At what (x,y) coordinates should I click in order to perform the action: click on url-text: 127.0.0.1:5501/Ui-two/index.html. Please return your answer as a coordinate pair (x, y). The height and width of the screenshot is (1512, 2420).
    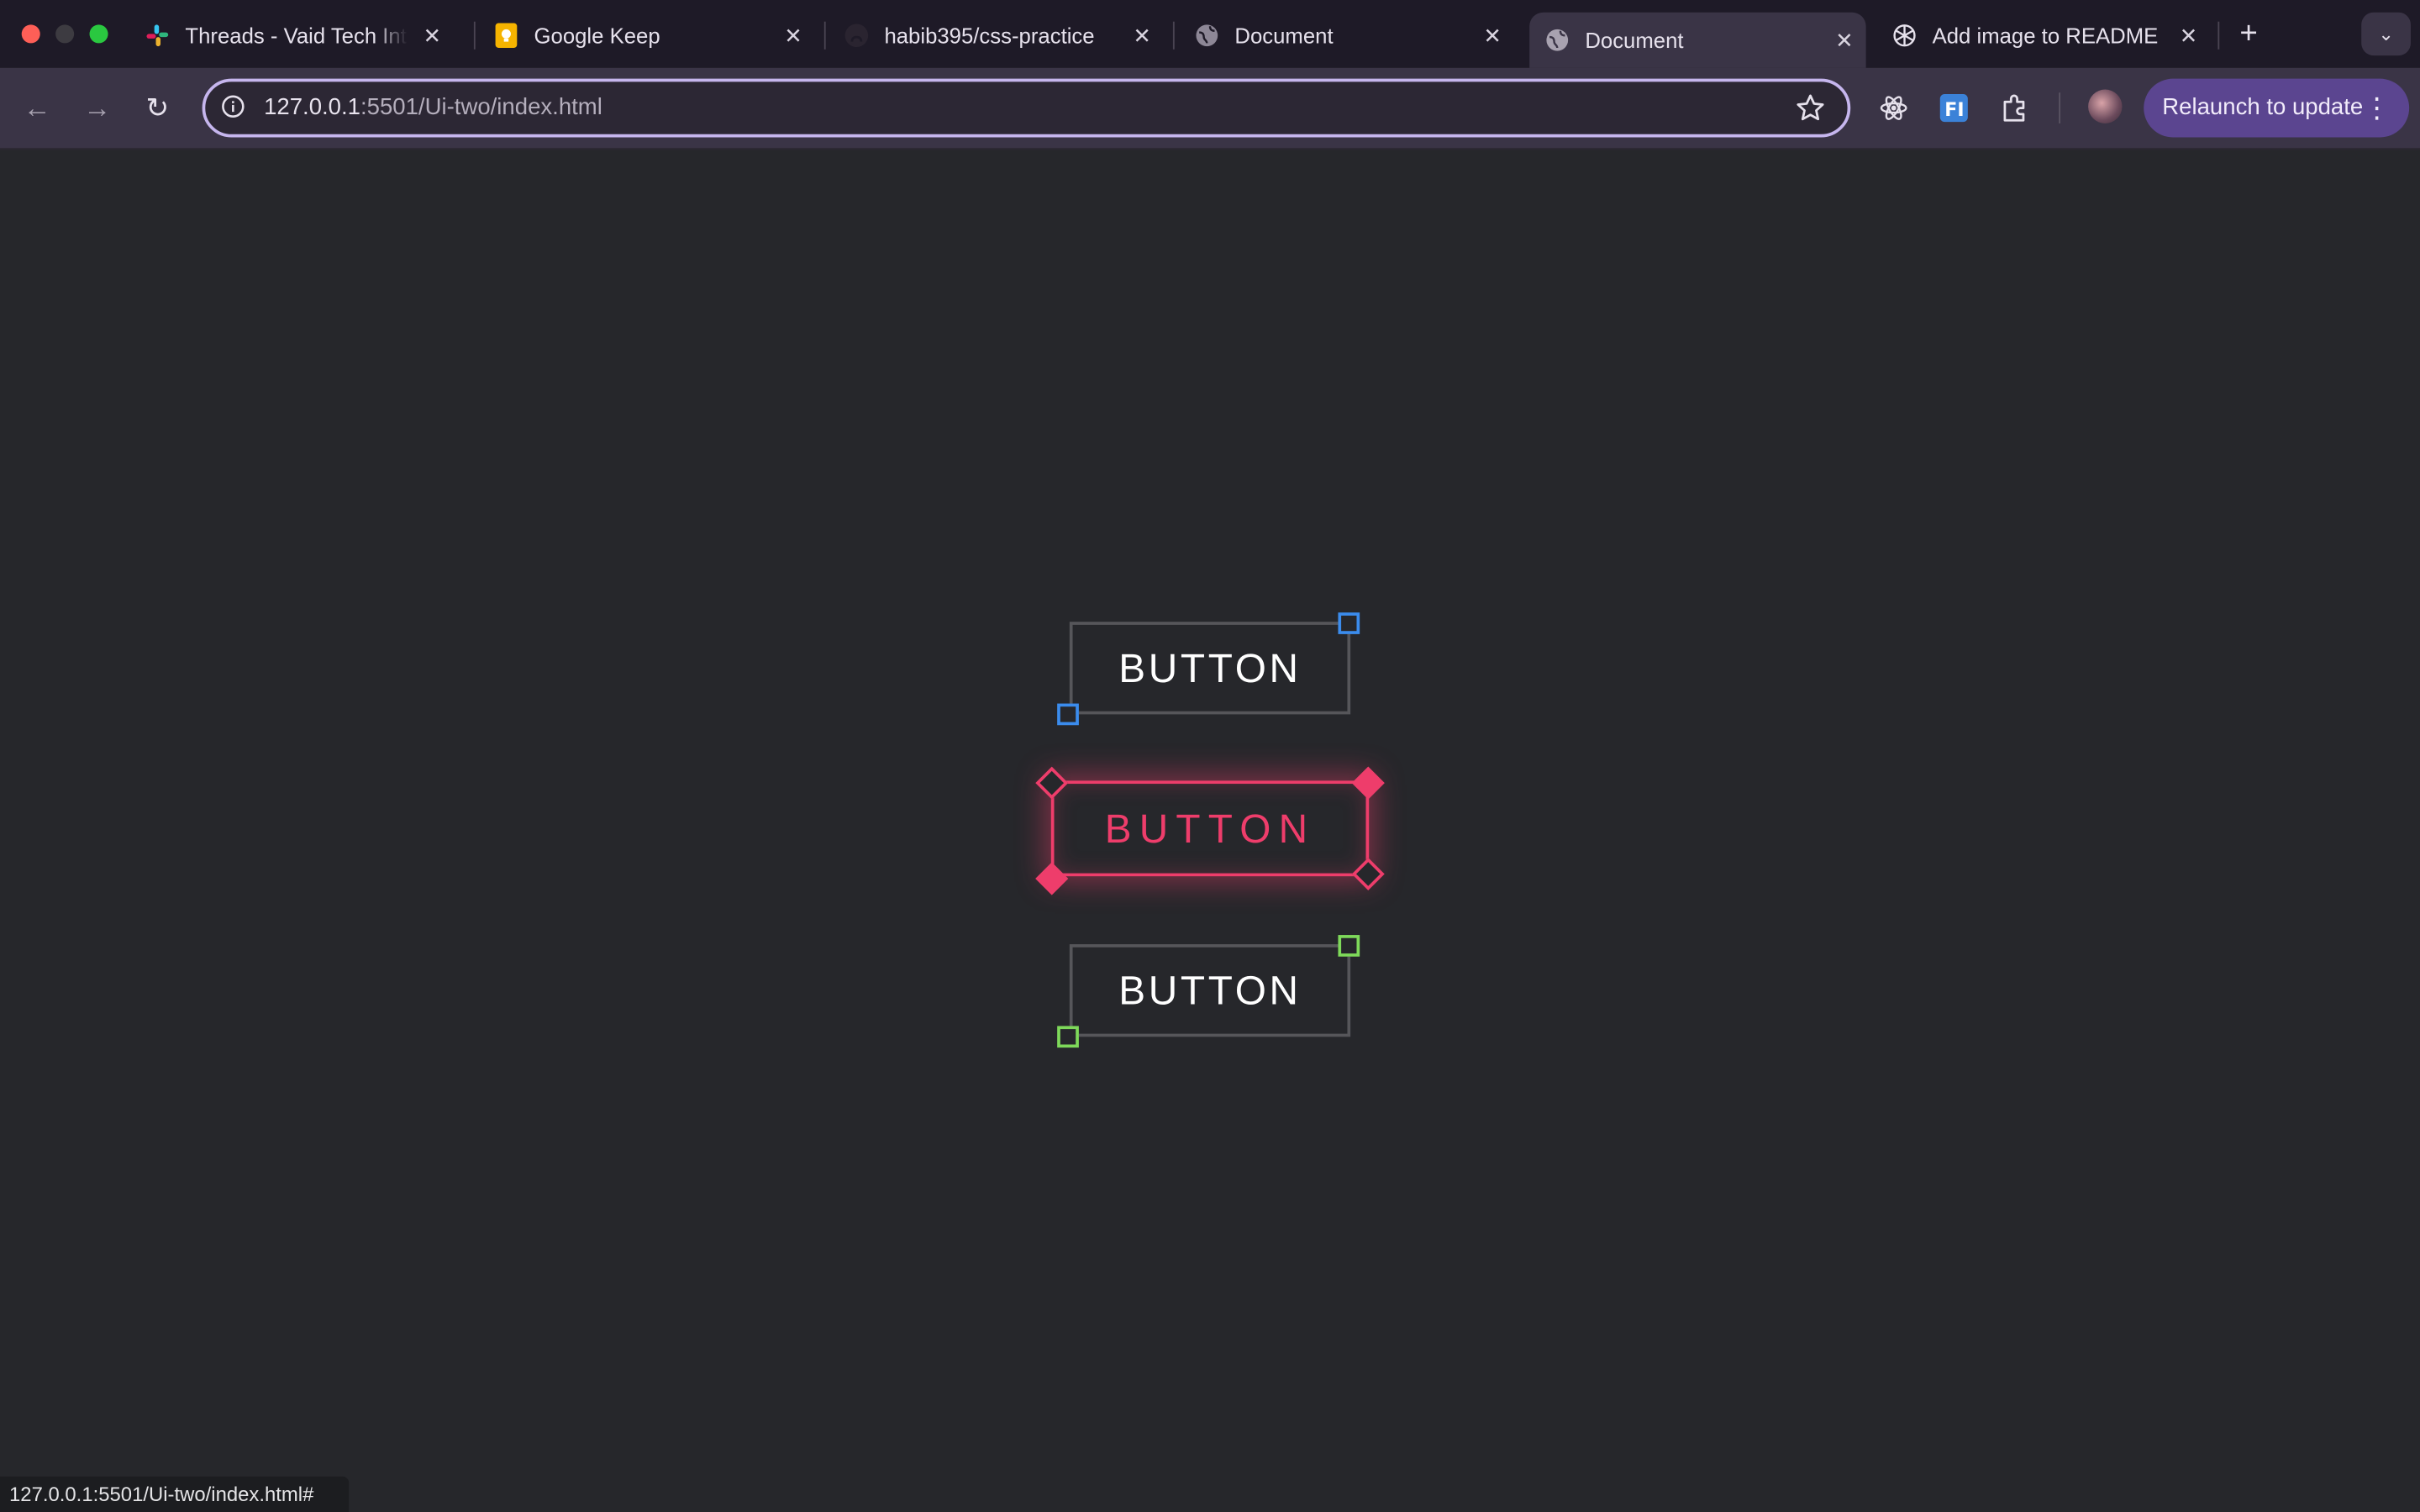
    Looking at the image, I should click on (433, 107).